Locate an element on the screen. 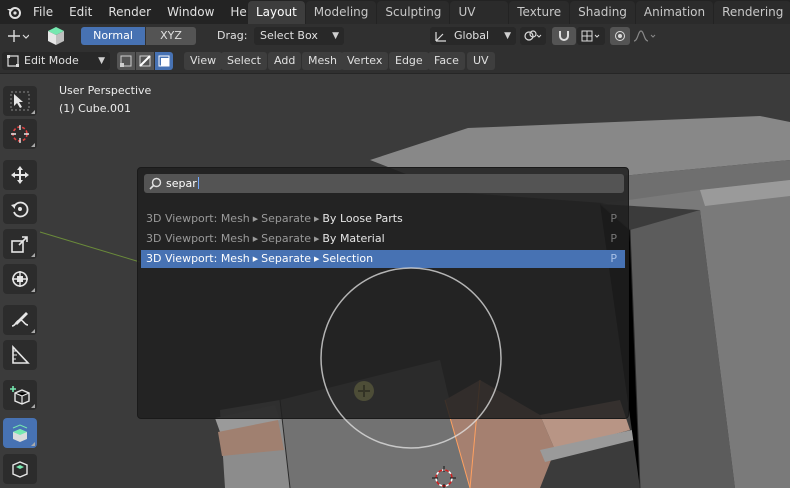 The width and height of the screenshot is (790, 488). rotate-icon is located at coordinates (20, 209).